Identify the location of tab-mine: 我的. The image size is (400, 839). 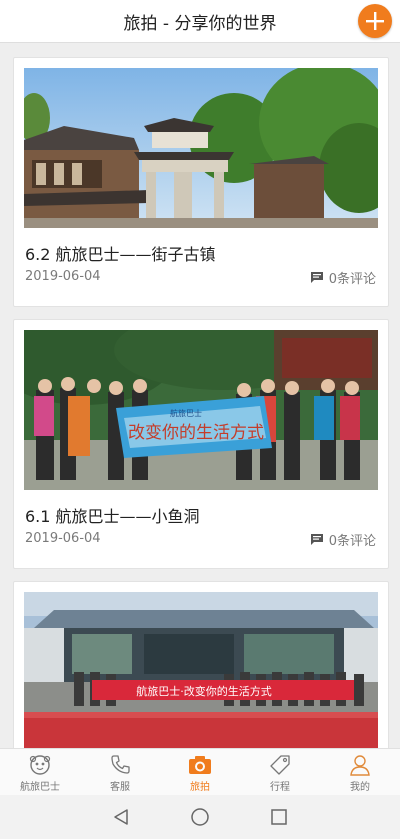
(360, 772).